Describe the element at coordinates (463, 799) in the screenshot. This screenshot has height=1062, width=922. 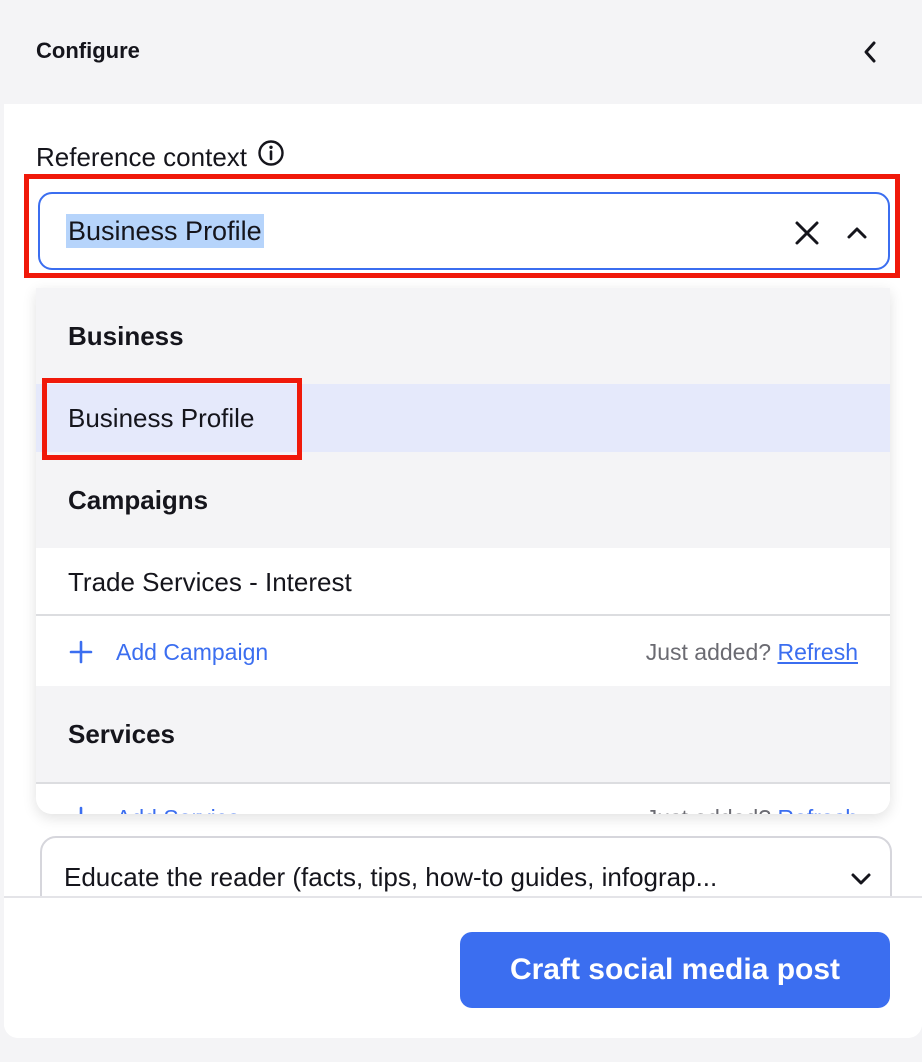
I see `add-service-row: Add Service Just added? Refresh` at that location.